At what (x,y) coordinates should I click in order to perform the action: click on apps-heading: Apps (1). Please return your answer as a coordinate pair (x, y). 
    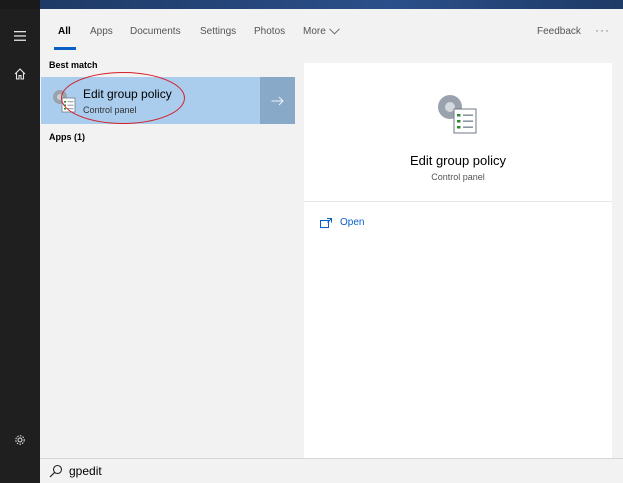
    Looking at the image, I should click on (67, 137).